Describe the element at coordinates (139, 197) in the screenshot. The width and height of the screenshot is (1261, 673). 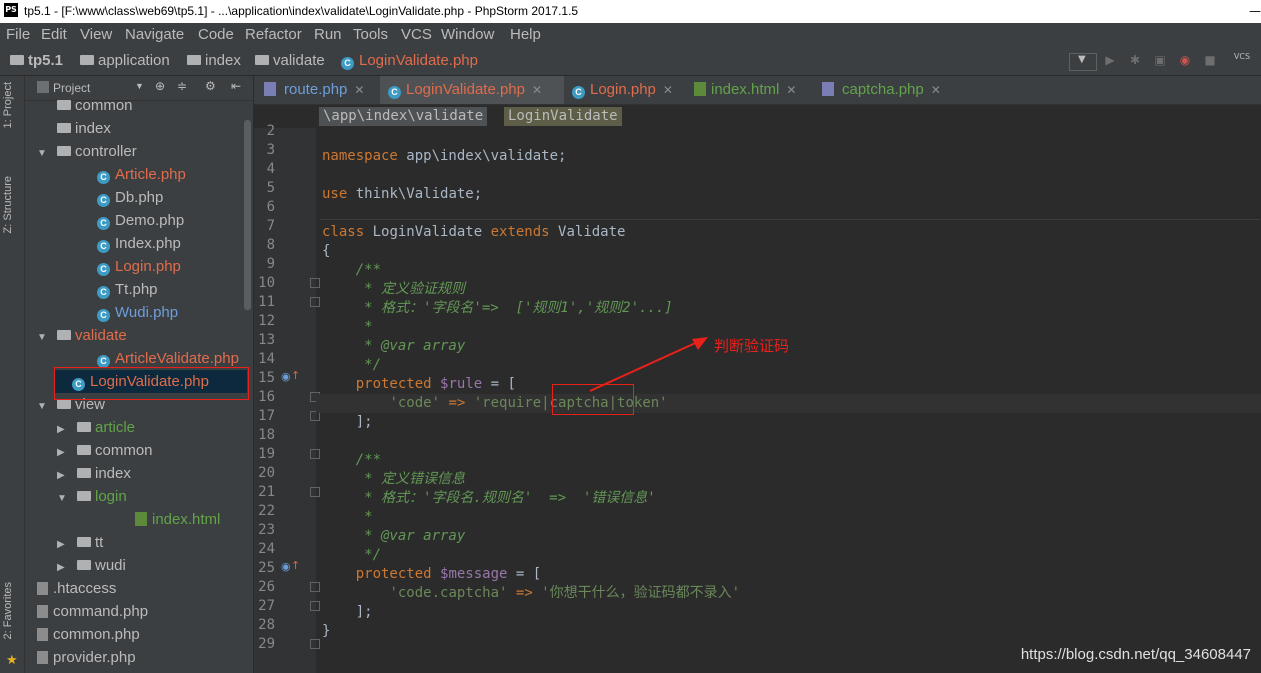
I see `tree-item-label: Db.php` at that location.